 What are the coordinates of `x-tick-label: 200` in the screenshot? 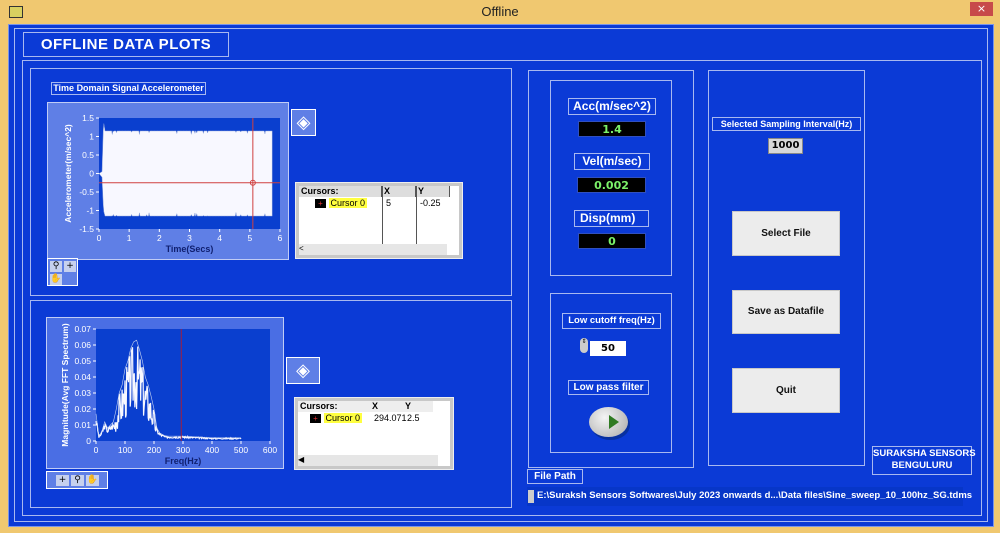 It's located at (154, 450).